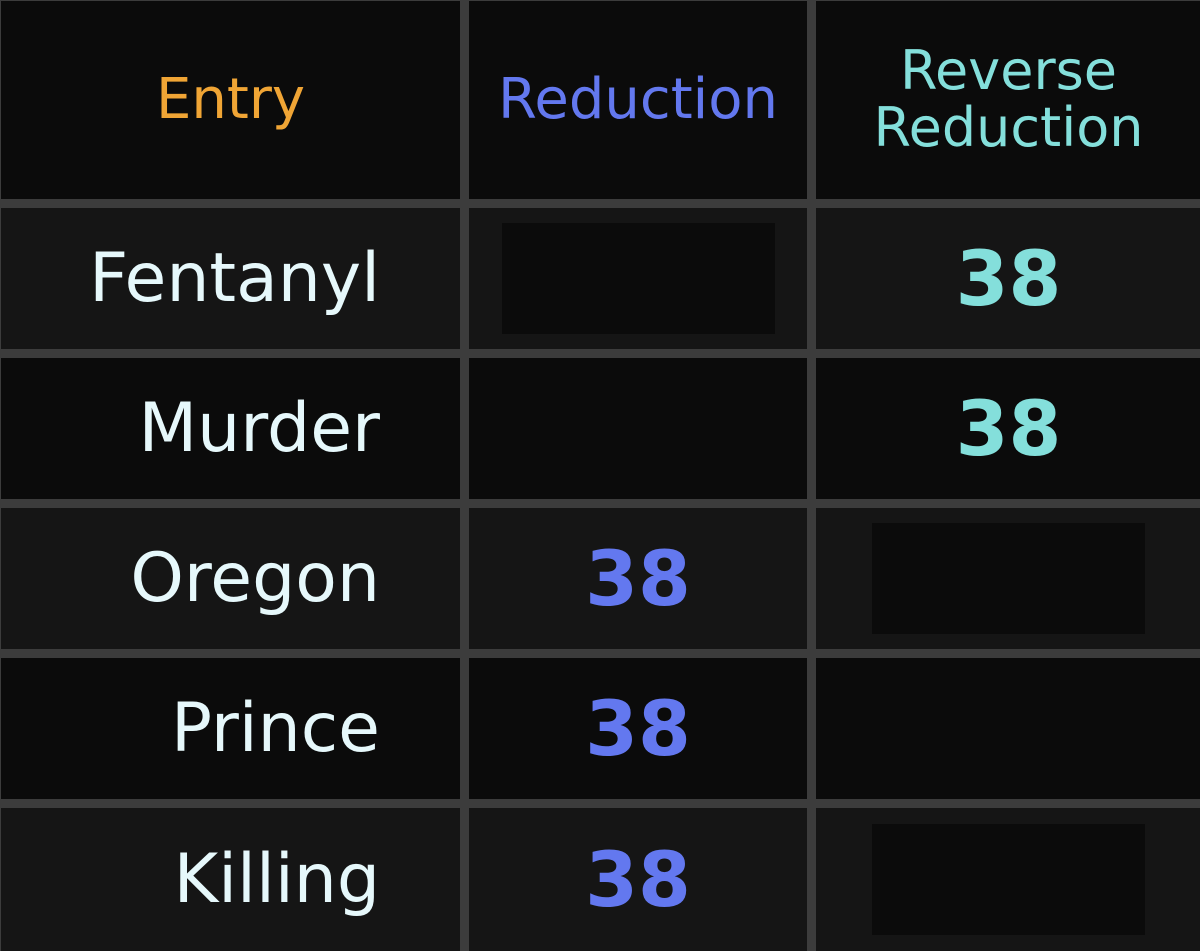 The image size is (1200, 951). Describe the element at coordinates (230, 578) in the screenshot. I see `table-row-entry: Oregon` at that location.